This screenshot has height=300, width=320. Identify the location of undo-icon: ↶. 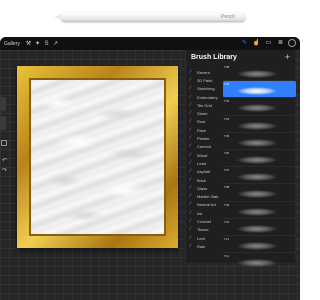
(4, 160).